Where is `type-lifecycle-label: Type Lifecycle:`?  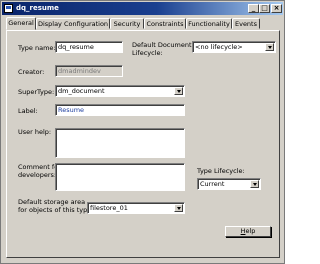
type-lifecycle-label: Type Lifecycle: is located at coordinates (221, 171).